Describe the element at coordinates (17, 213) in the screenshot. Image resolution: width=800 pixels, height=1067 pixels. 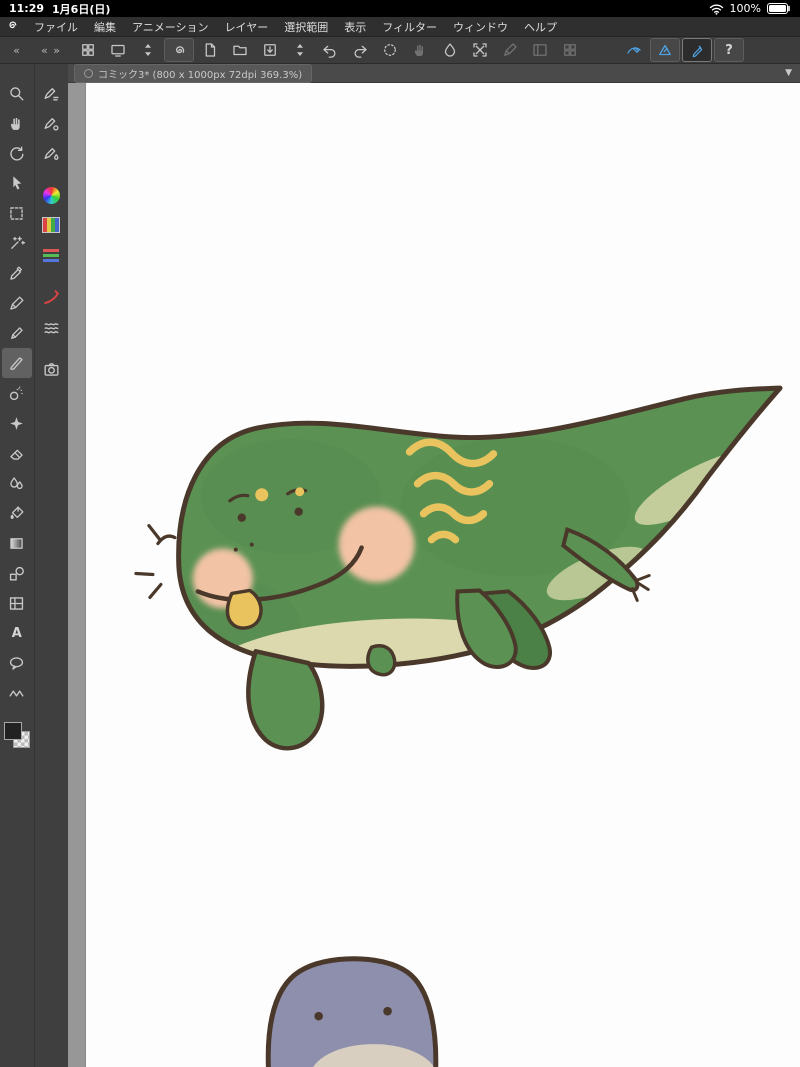
I see `selection-button` at that location.